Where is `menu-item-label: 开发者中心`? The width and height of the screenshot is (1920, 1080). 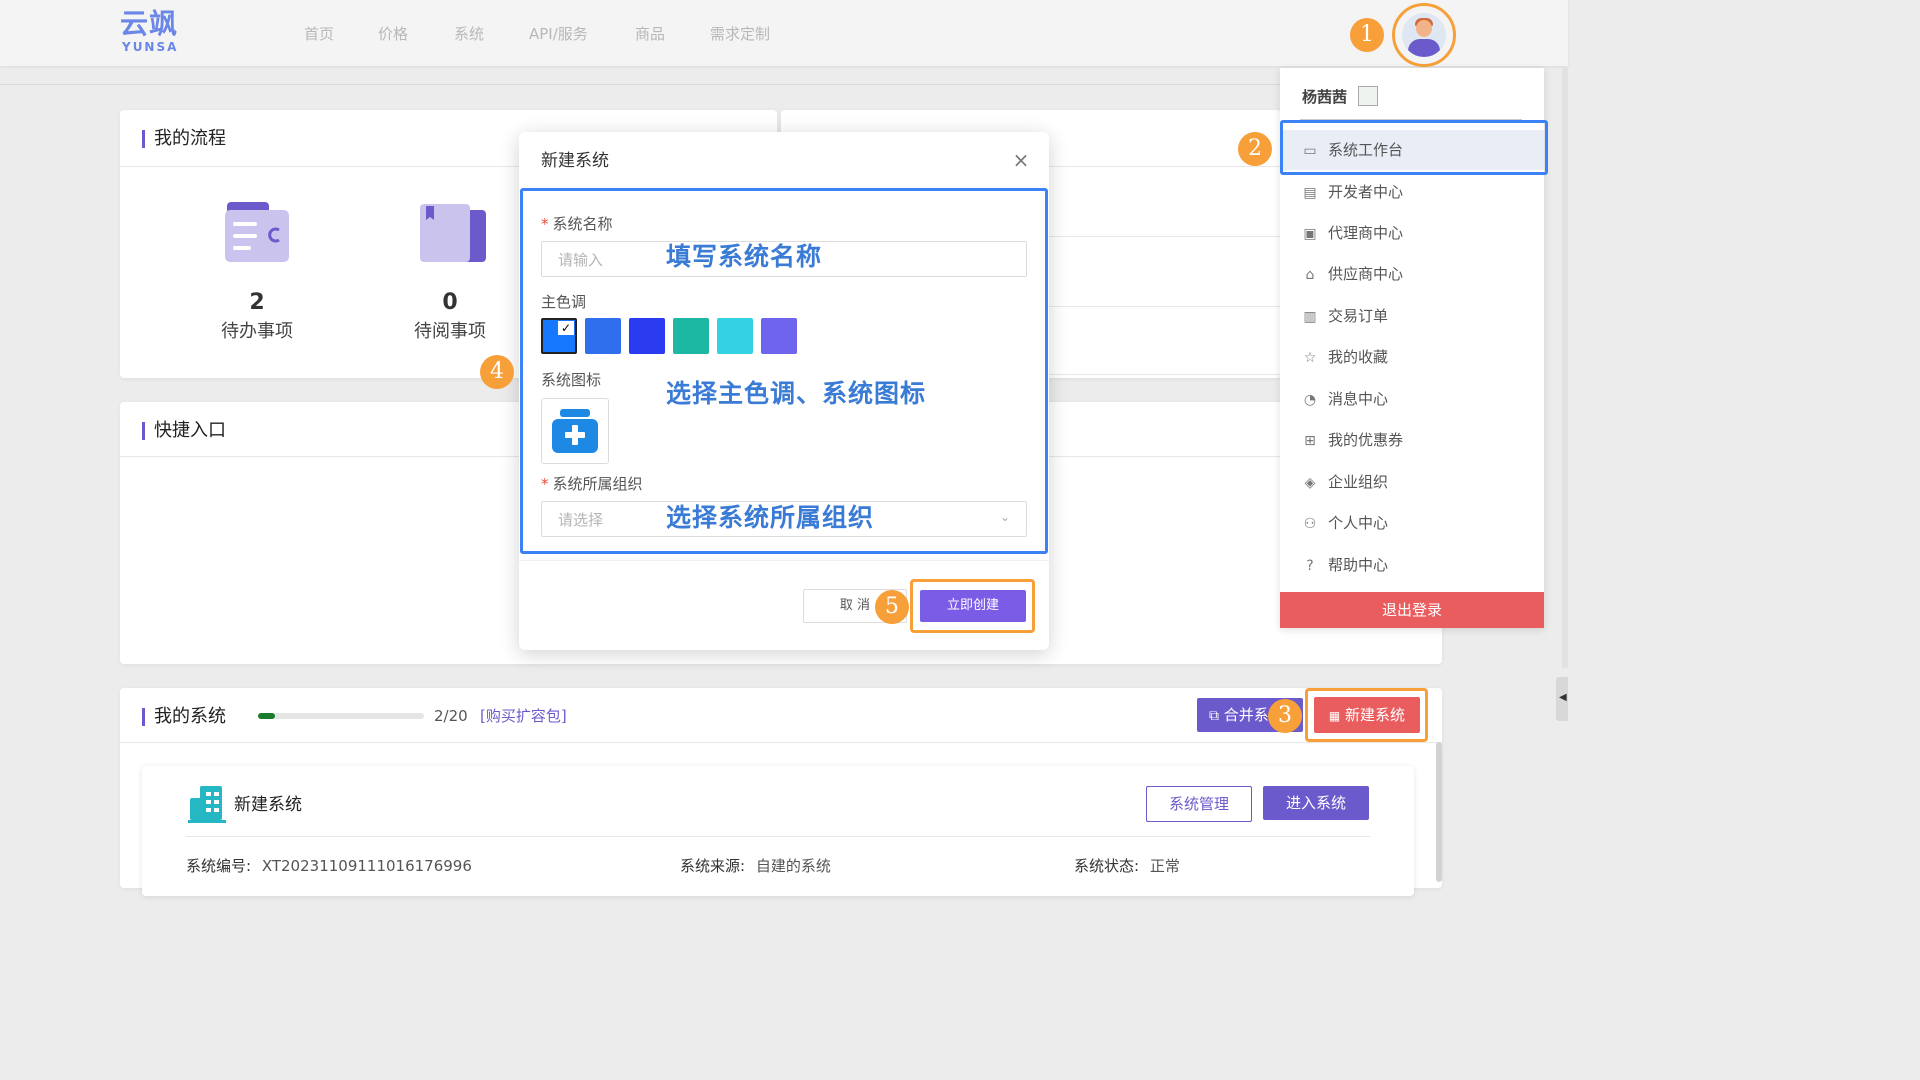 menu-item-label: 开发者中心 is located at coordinates (1366, 192).